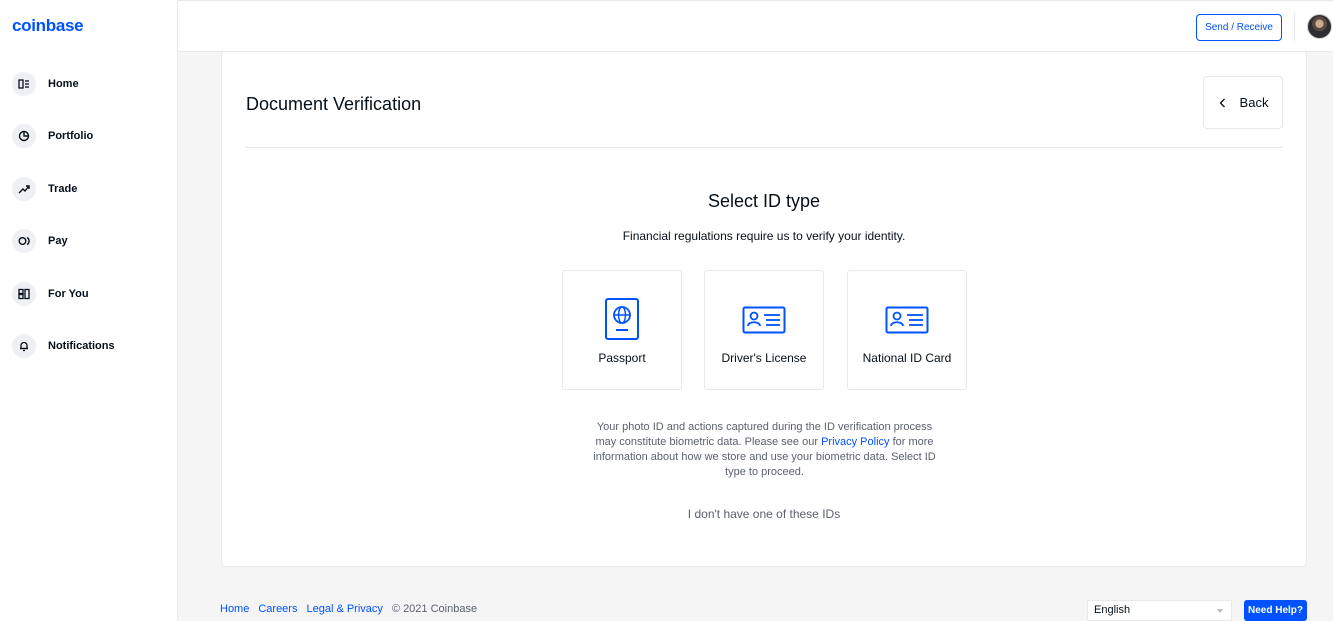  I want to click on no-id-link: I don't have one of these IDs, so click(764, 514).